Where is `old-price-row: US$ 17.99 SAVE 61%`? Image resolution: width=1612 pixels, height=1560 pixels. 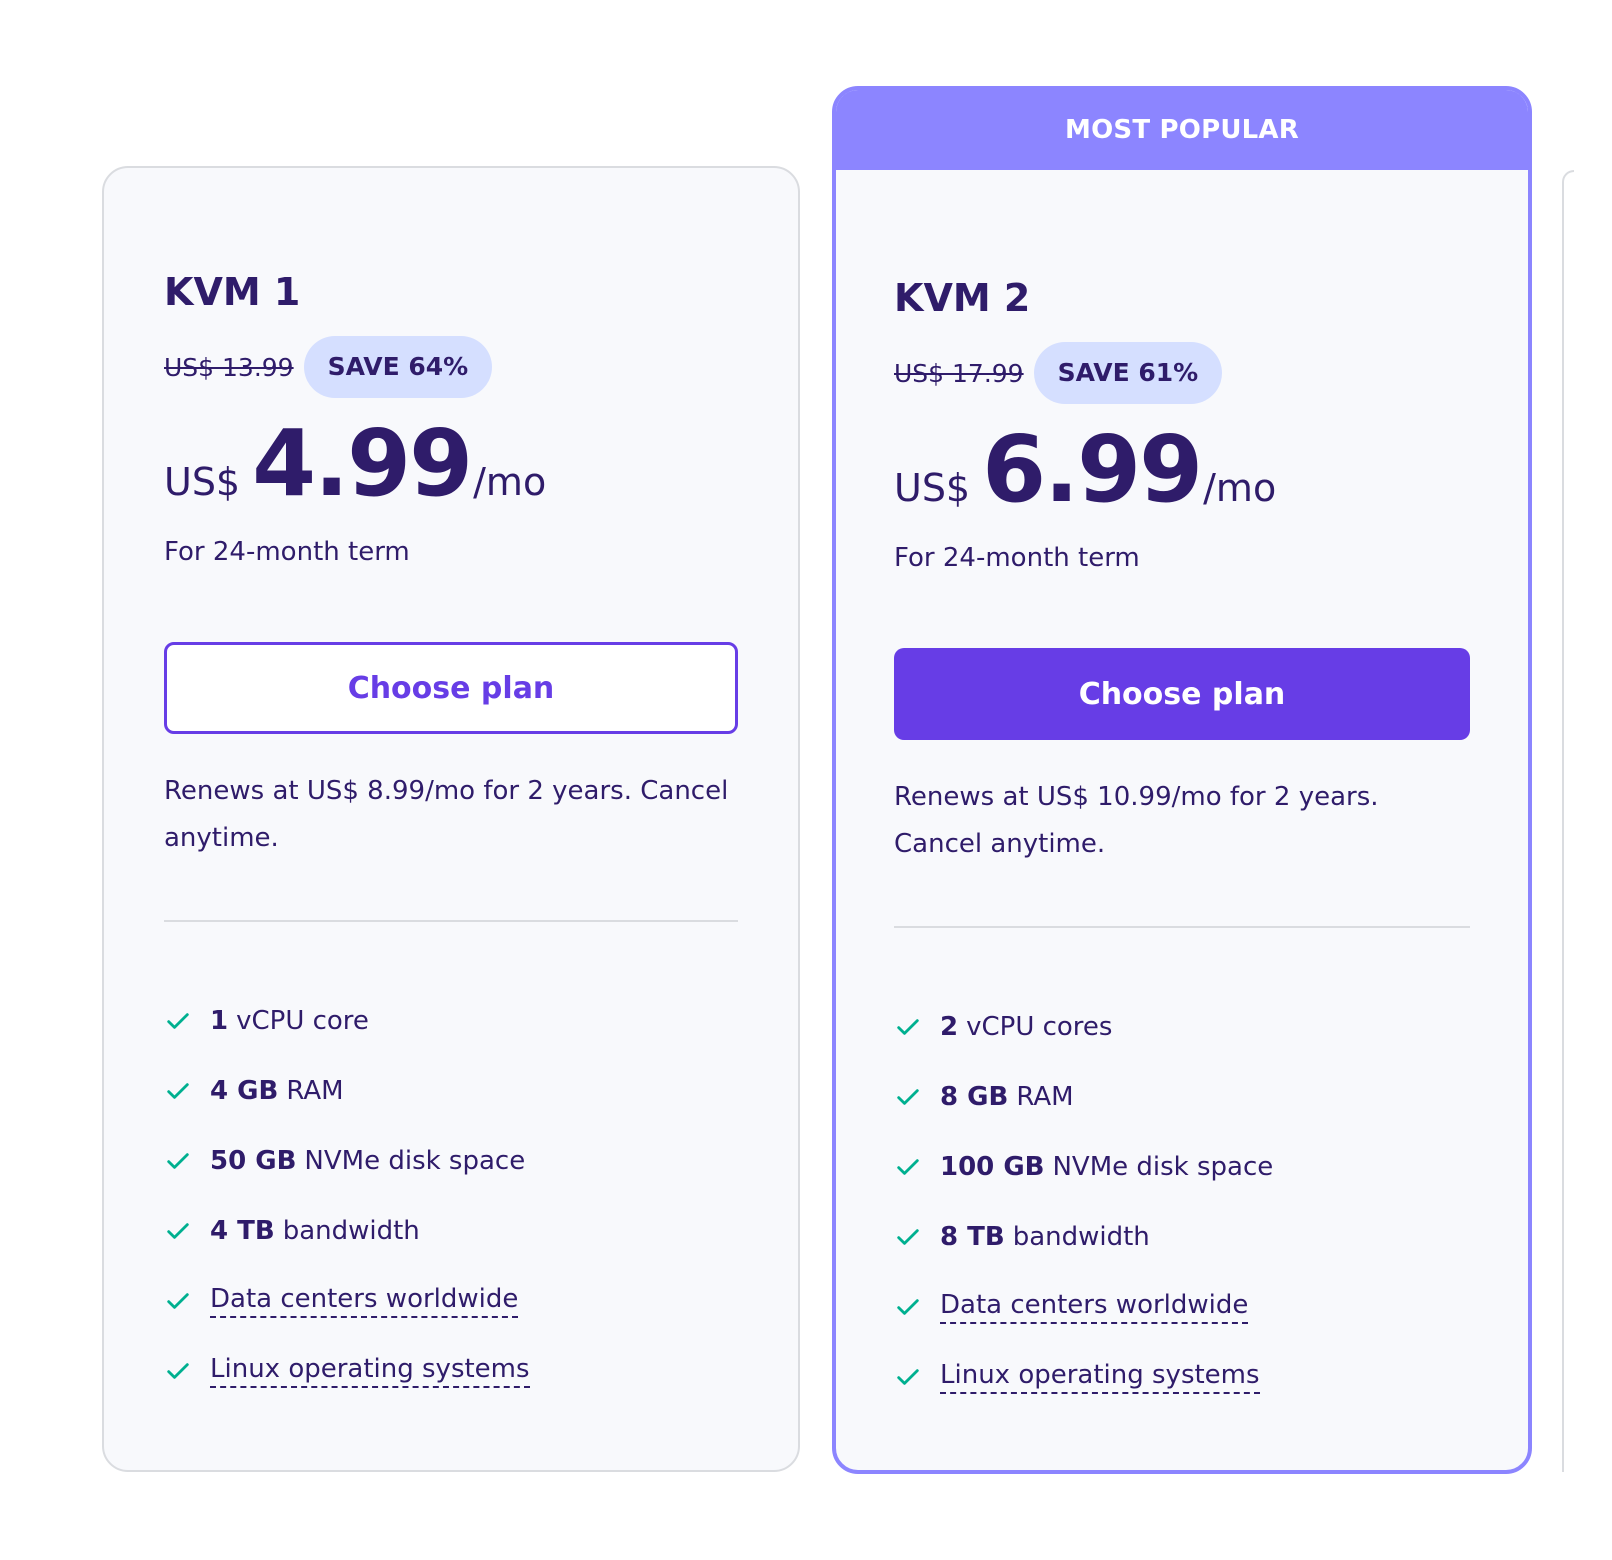
old-price-row: US$ 17.99 SAVE 61% is located at coordinates (1182, 373).